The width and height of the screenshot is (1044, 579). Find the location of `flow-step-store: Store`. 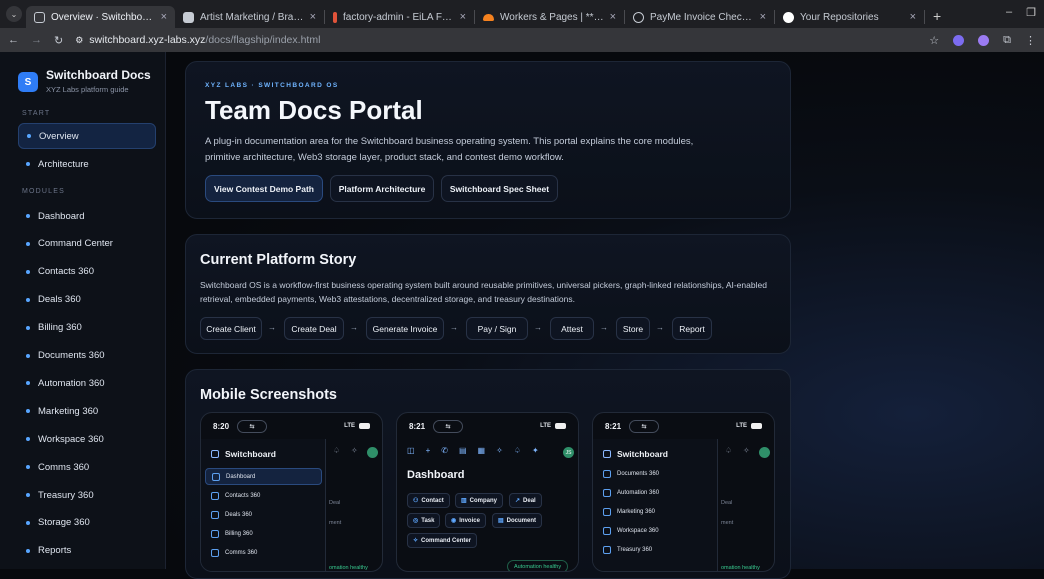

flow-step-store: Store is located at coordinates (633, 328).